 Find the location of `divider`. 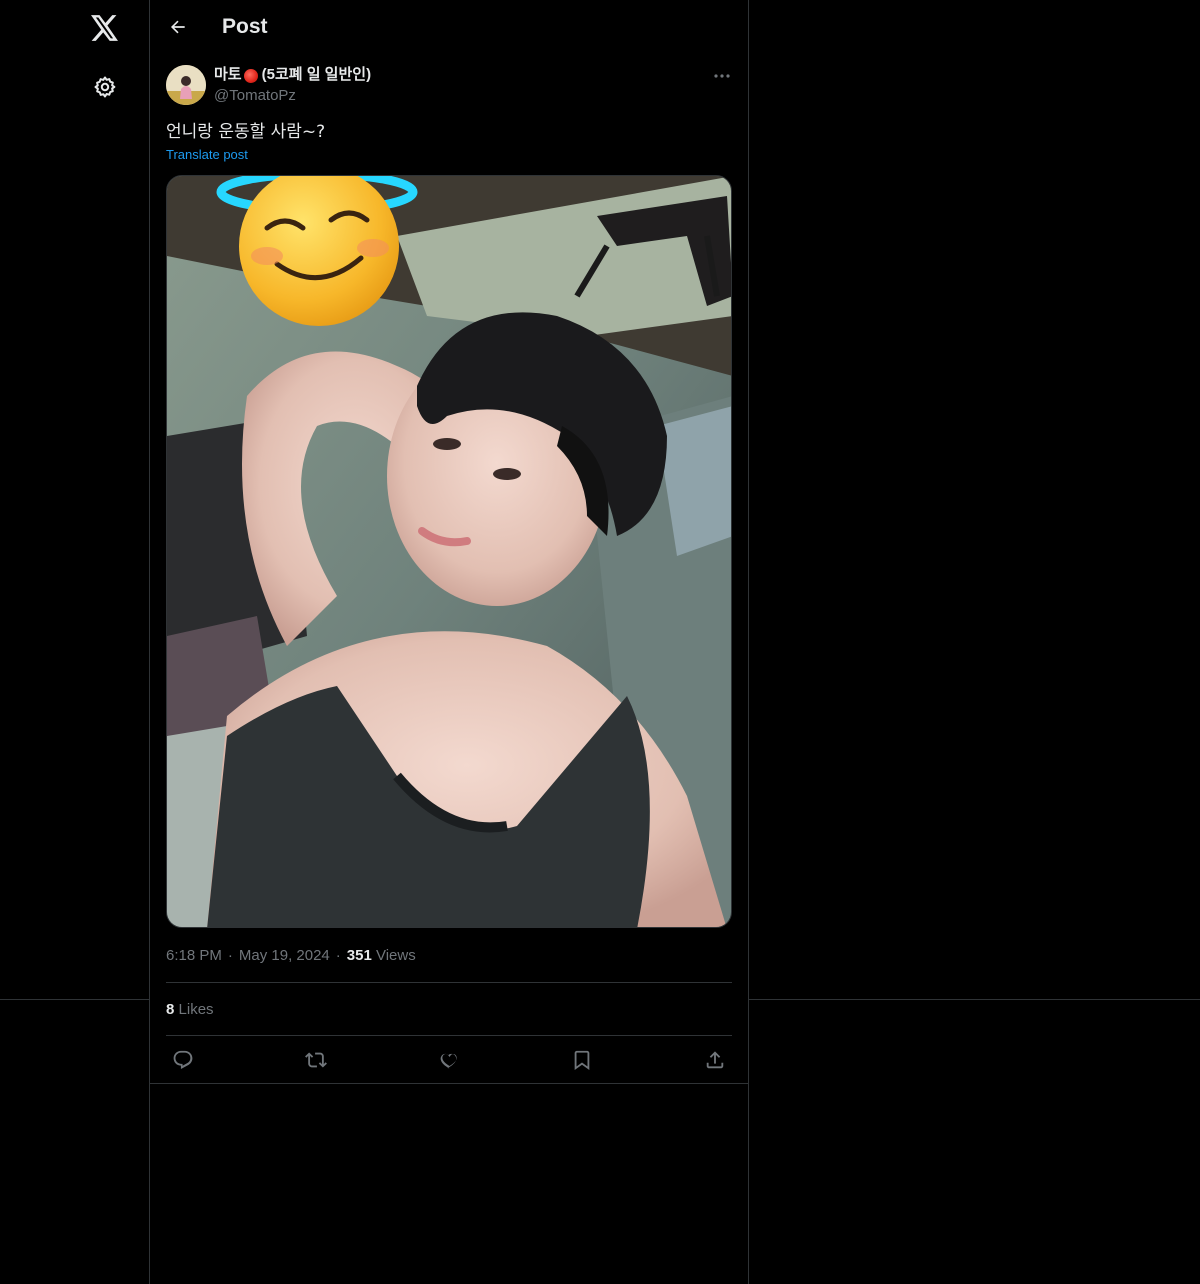

divider is located at coordinates (449, 982).